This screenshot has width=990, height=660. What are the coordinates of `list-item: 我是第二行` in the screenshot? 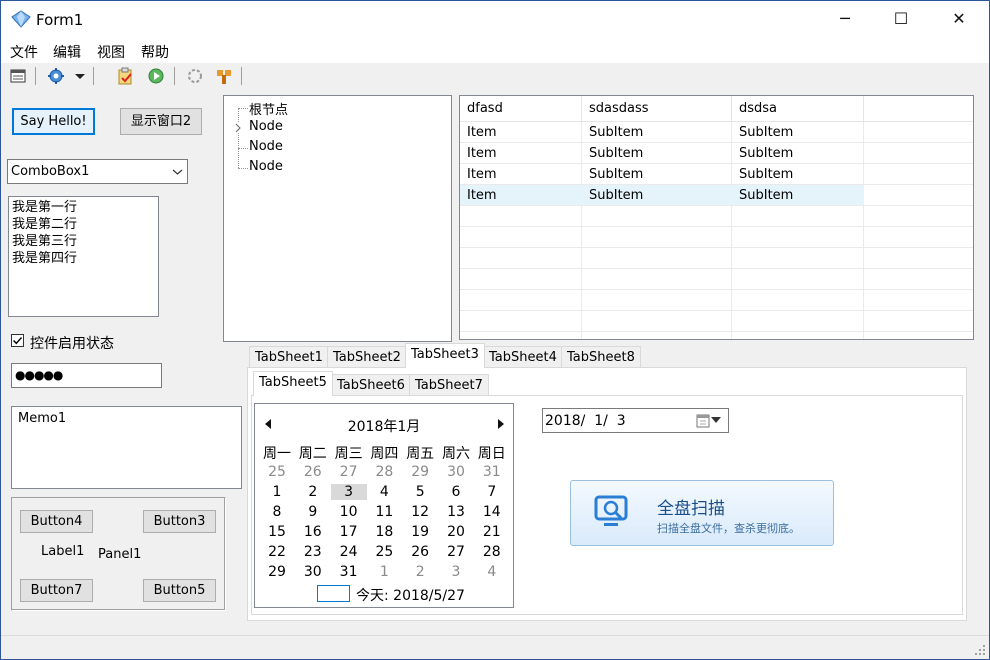 It's located at (83, 224).